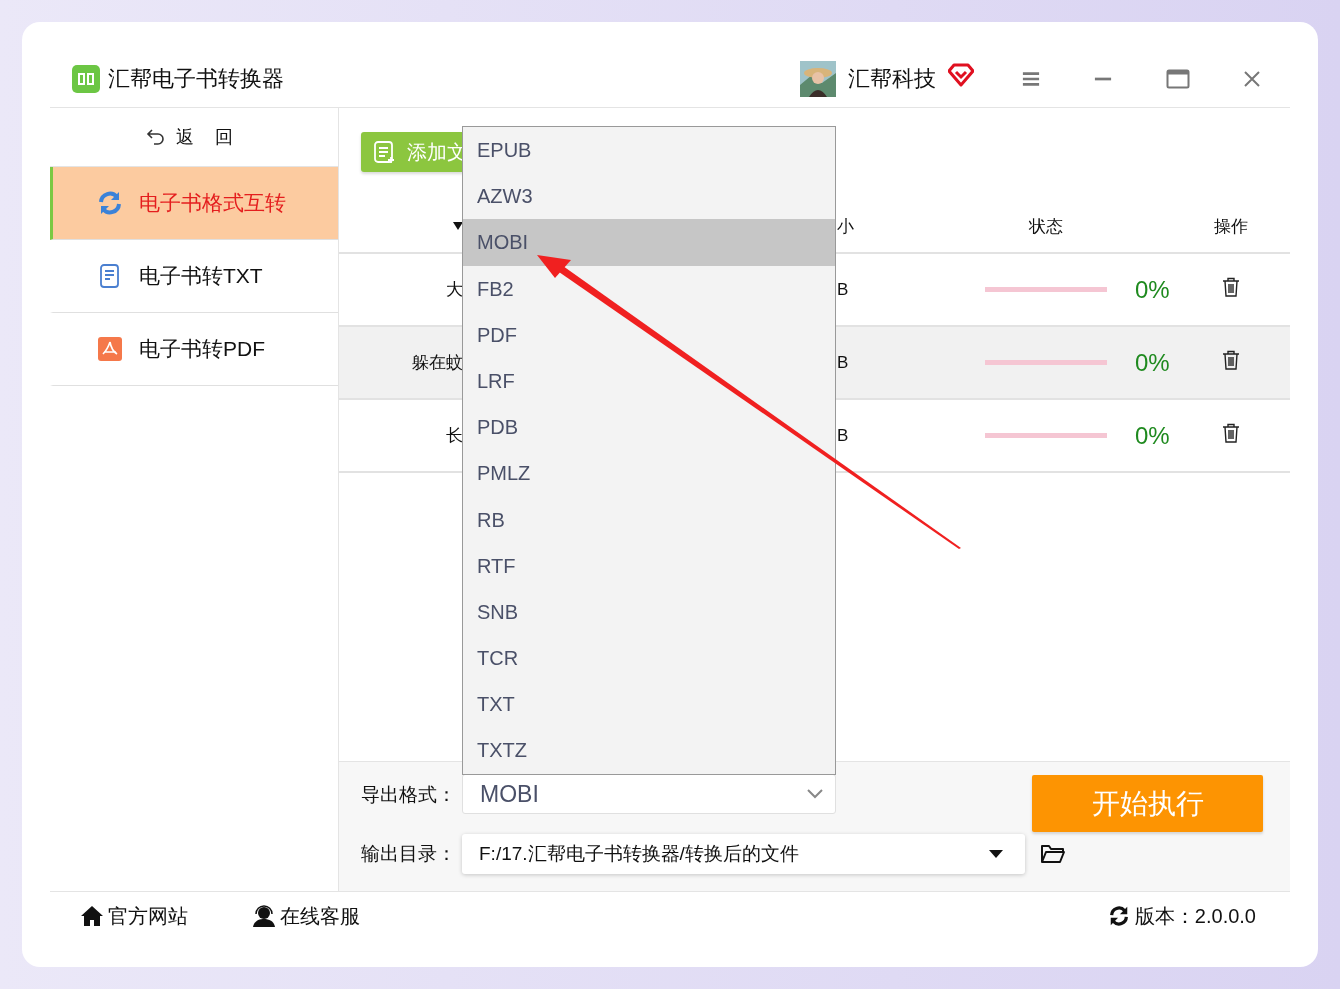  I want to click on app-title: 汇帮电子书转换器, so click(196, 78).